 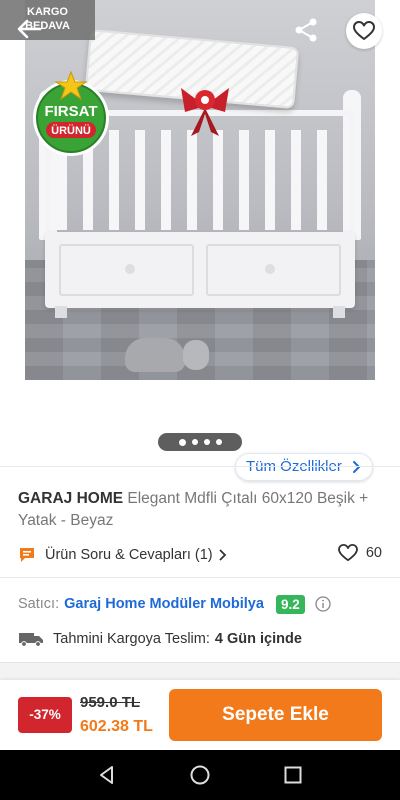 I want to click on nav-back-icon, so click(x=107, y=775).